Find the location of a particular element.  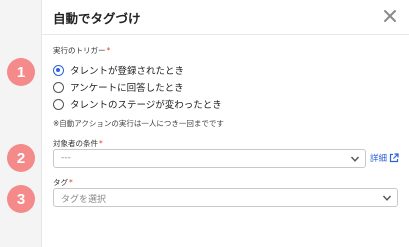

detail-link: 詳細 is located at coordinates (384, 158).